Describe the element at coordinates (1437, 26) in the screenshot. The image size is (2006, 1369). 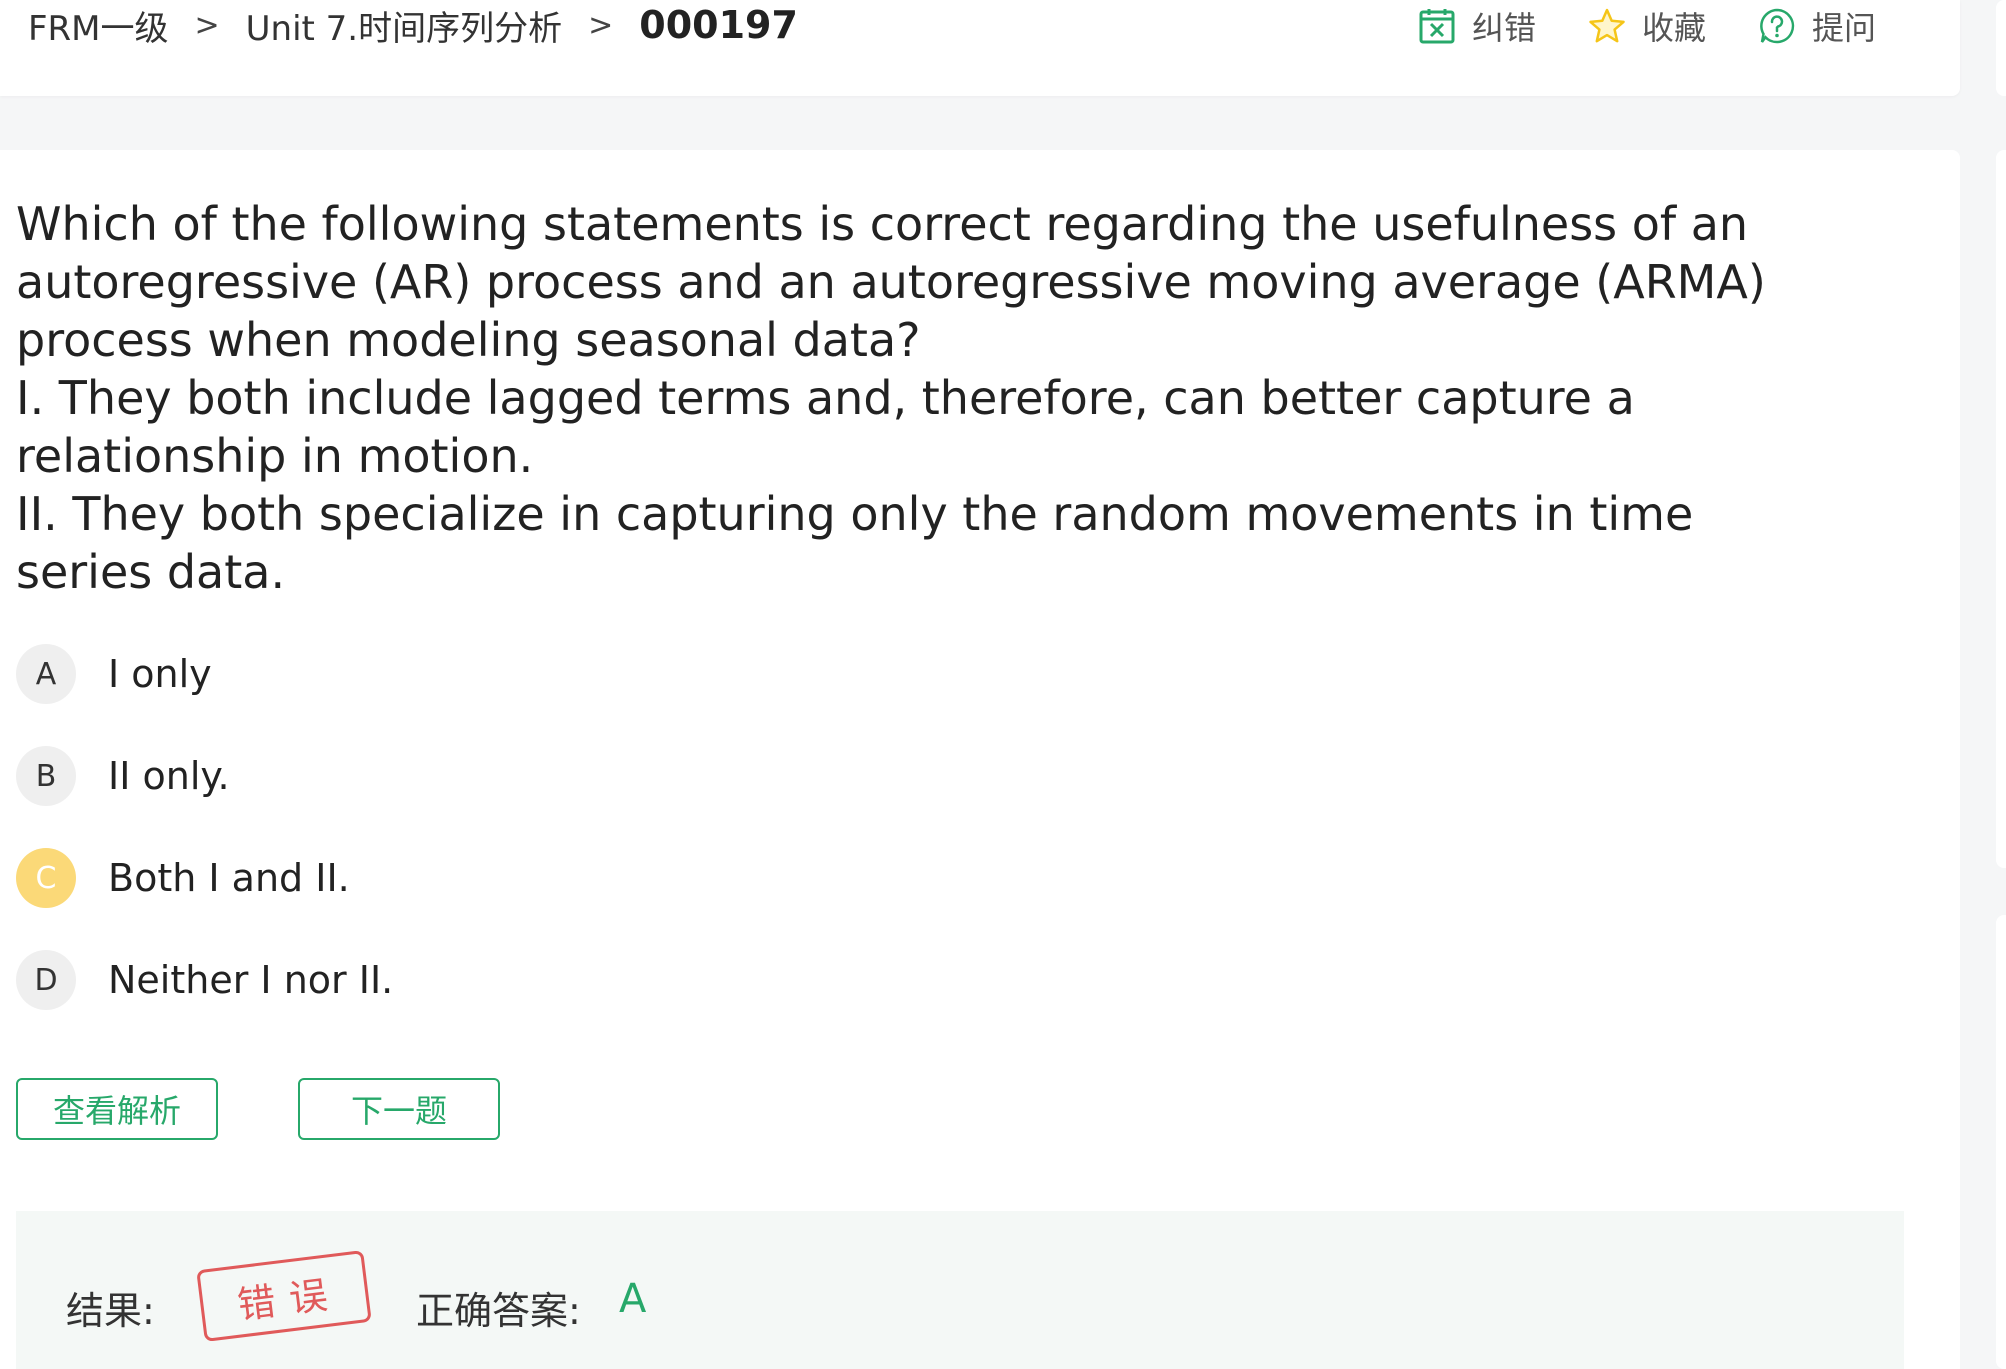
I see `report-error-icon` at that location.